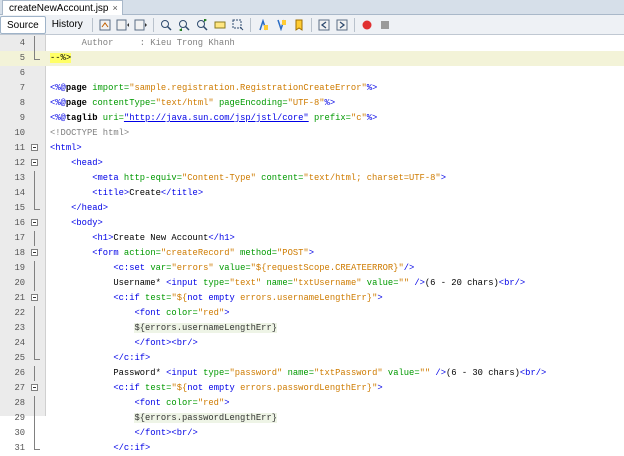  What do you see at coordinates (153, 433) in the screenshot?
I see `code-token: </font>` at bounding box center [153, 433].